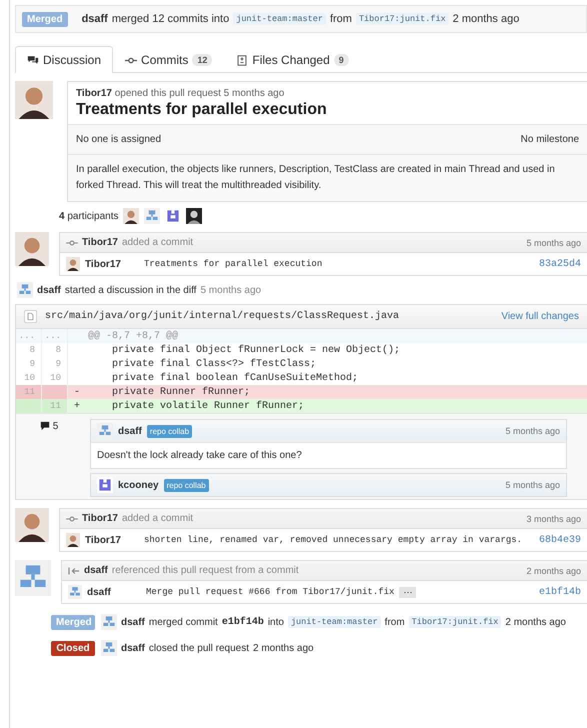 This screenshot has width=587, height=728. Describe the element at coordinates (30, 316) in the screenshot. I see `file-icon` at that location.